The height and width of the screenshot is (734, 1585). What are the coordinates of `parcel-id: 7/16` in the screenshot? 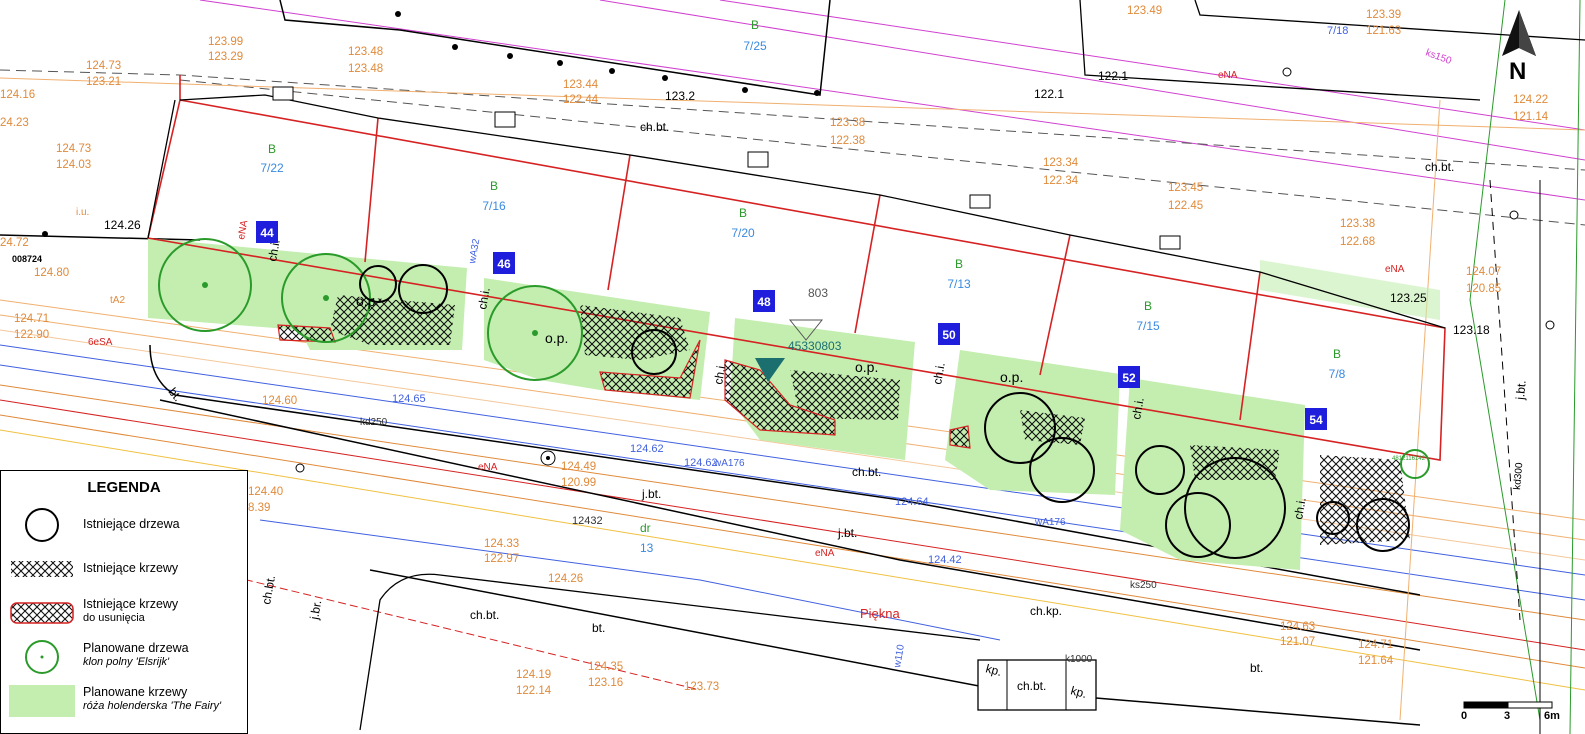 It's located at (494, 206).